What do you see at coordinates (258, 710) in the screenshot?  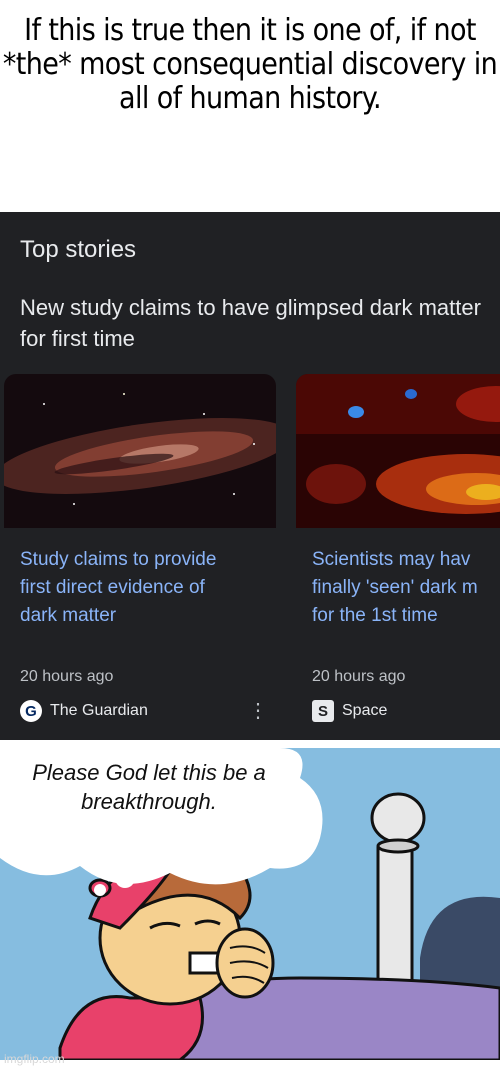 I see `more-options-icon: ⋮` at bounding box center [258, 710].